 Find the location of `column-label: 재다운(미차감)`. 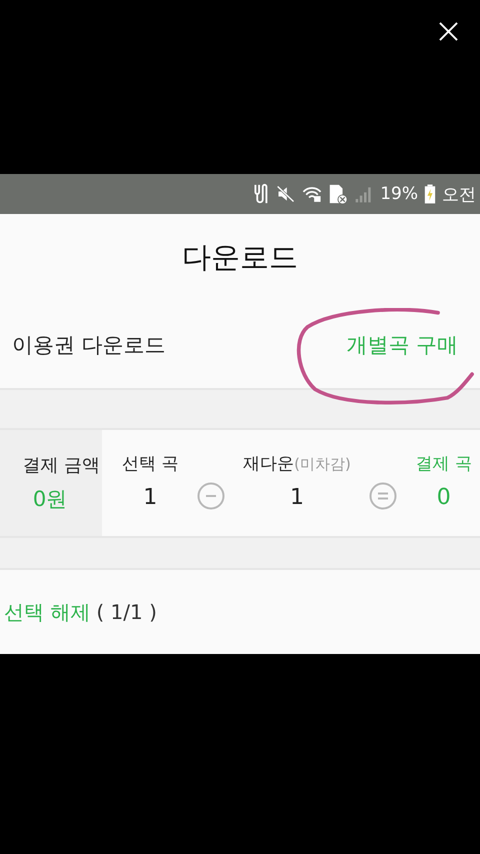

column-label: 재다운(미차감) is located at coordinates (297, 464).